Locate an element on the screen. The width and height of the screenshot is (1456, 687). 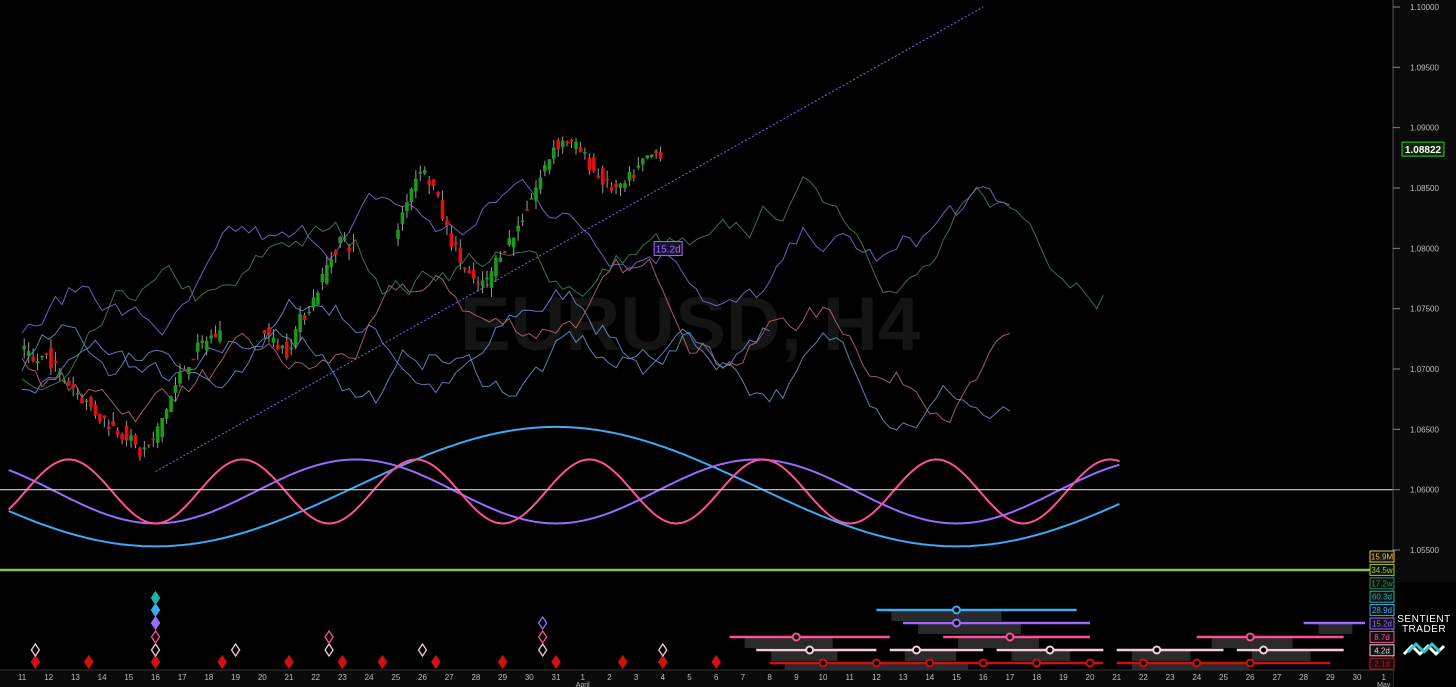
cycle-label: 15.9M is located at coordinates (1382, 557).